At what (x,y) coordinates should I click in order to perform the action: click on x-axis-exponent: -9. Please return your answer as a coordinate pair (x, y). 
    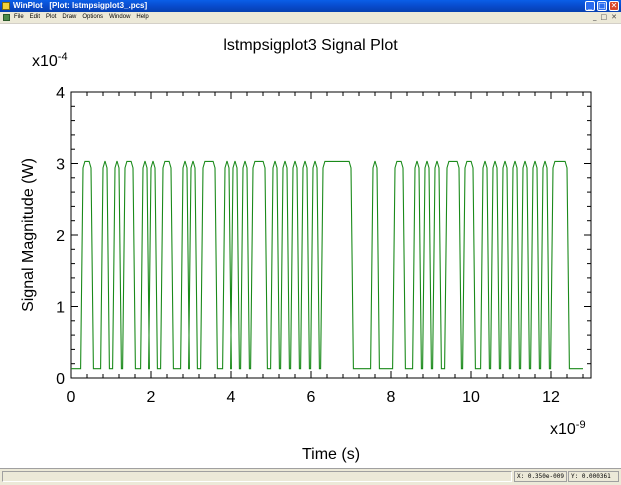
    Looking at the image, I should click on (581, 425).